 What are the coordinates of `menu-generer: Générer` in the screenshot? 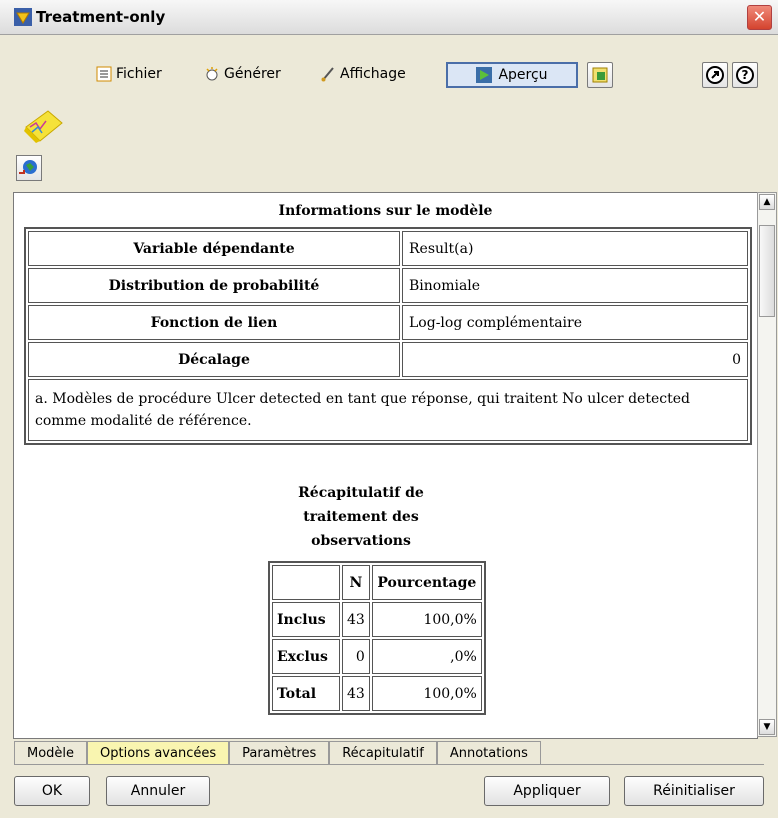 It's located at (242, 74).